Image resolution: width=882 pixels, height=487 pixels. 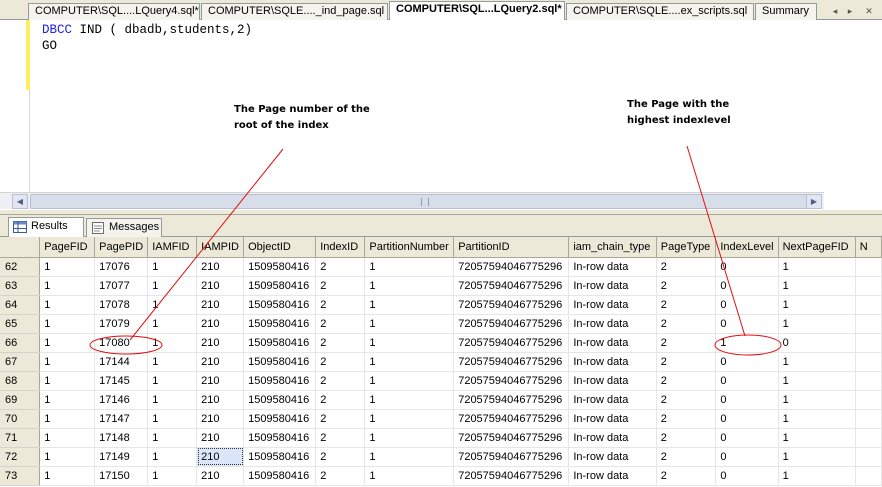 I want to click on tab-close-icon: ✕, so click(x=869, y=11).